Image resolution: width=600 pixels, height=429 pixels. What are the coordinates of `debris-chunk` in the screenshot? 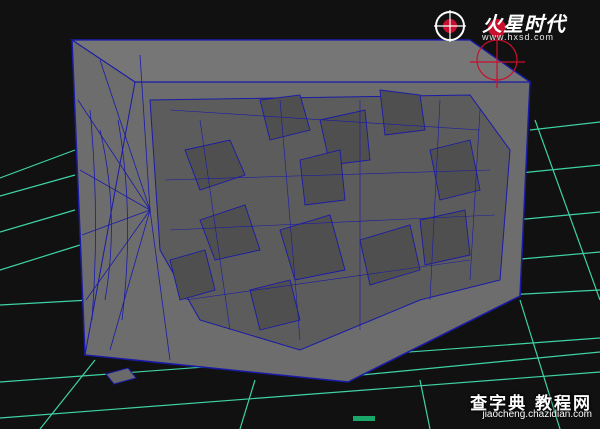 It's located at (121, 376).